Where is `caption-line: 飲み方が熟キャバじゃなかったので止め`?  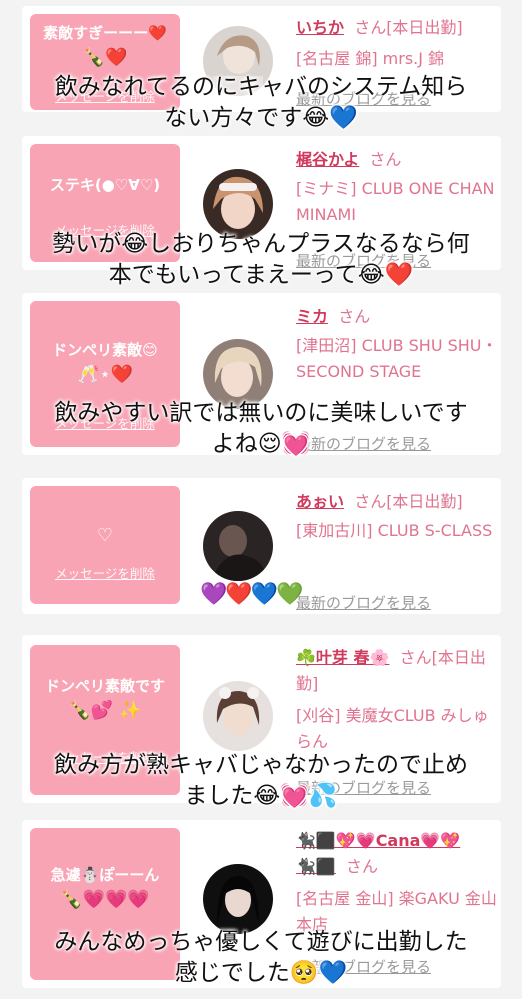 caption-line: 飲み方が熟キャバじゃなかったので止め is located at coordinates (261, 765).